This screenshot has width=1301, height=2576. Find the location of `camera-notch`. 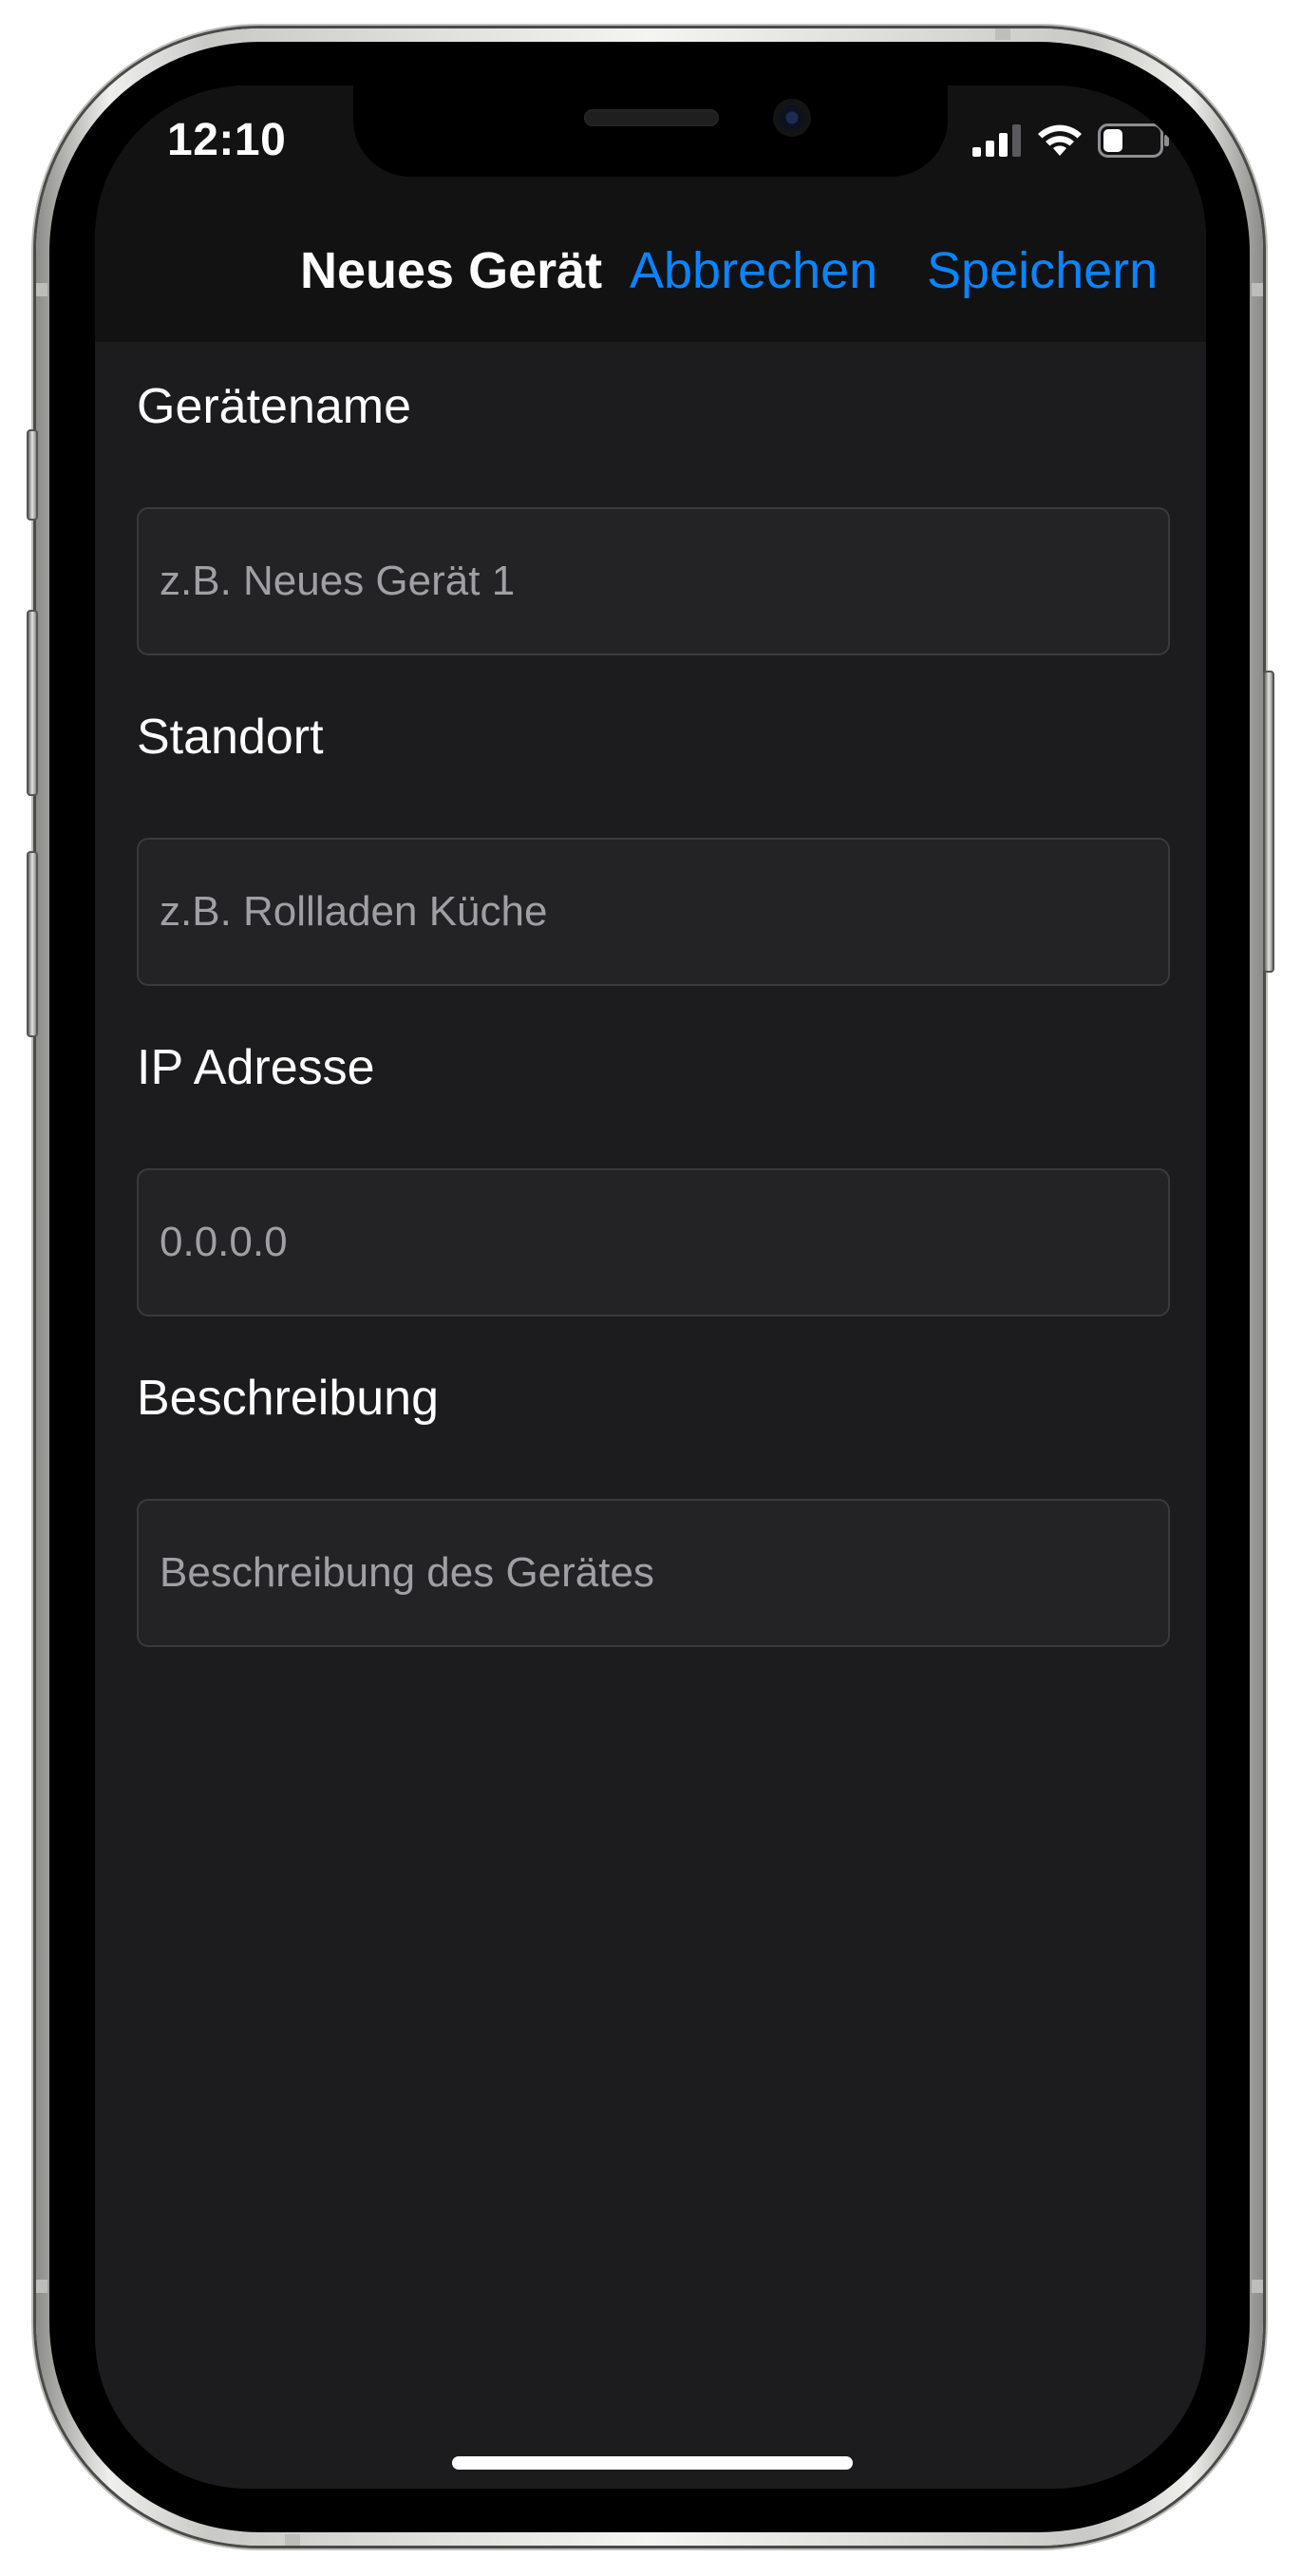

camera-notch is located at coordinates (650, 131).